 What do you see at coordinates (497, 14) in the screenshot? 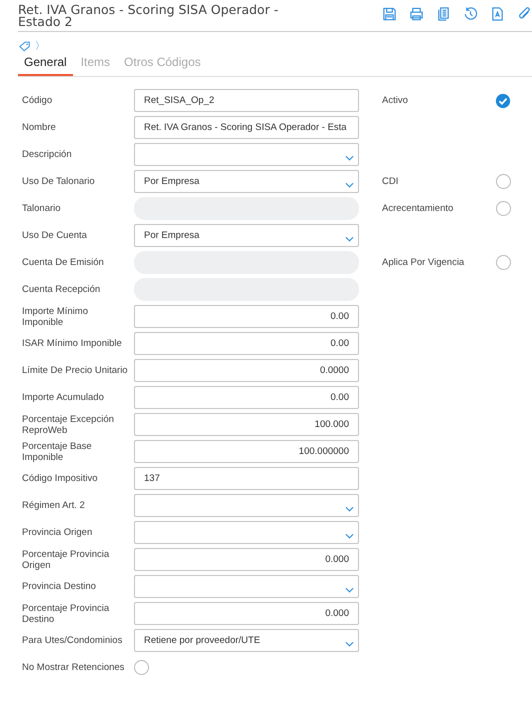
I see `document-icon` at bounding box center [497, 14].